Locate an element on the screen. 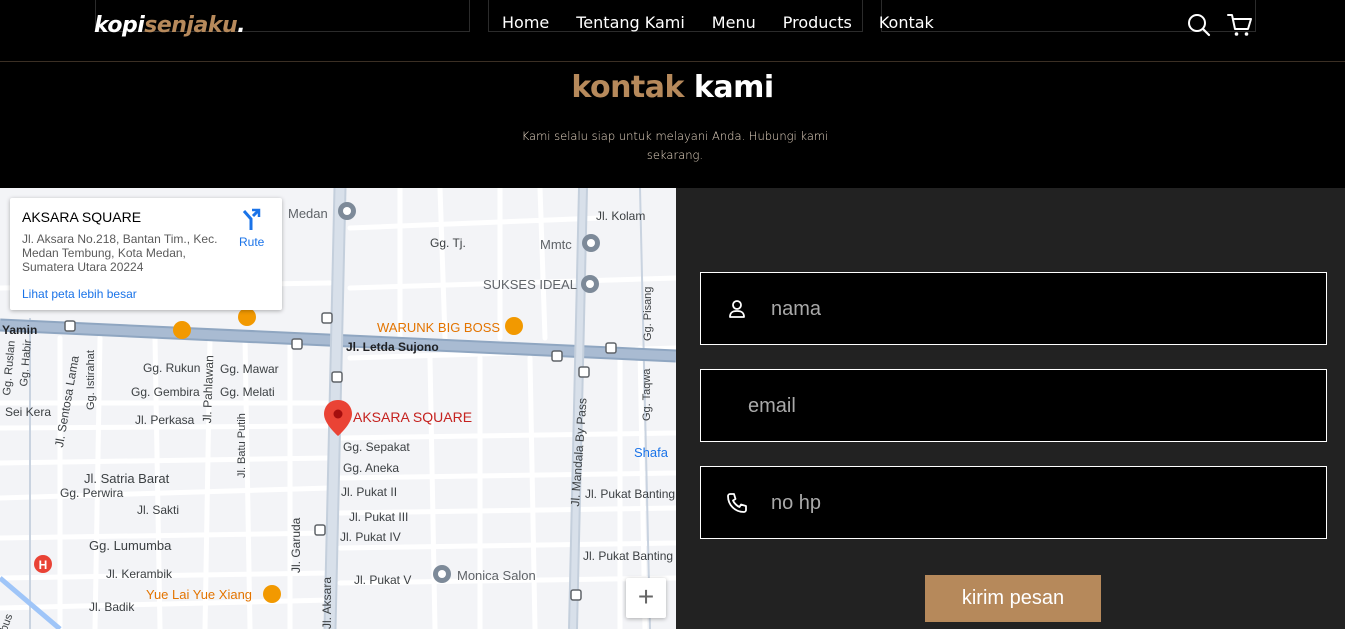 The height and width of the screenshot is (629, 1345). phone-field is located at coordinates (1013, 502).